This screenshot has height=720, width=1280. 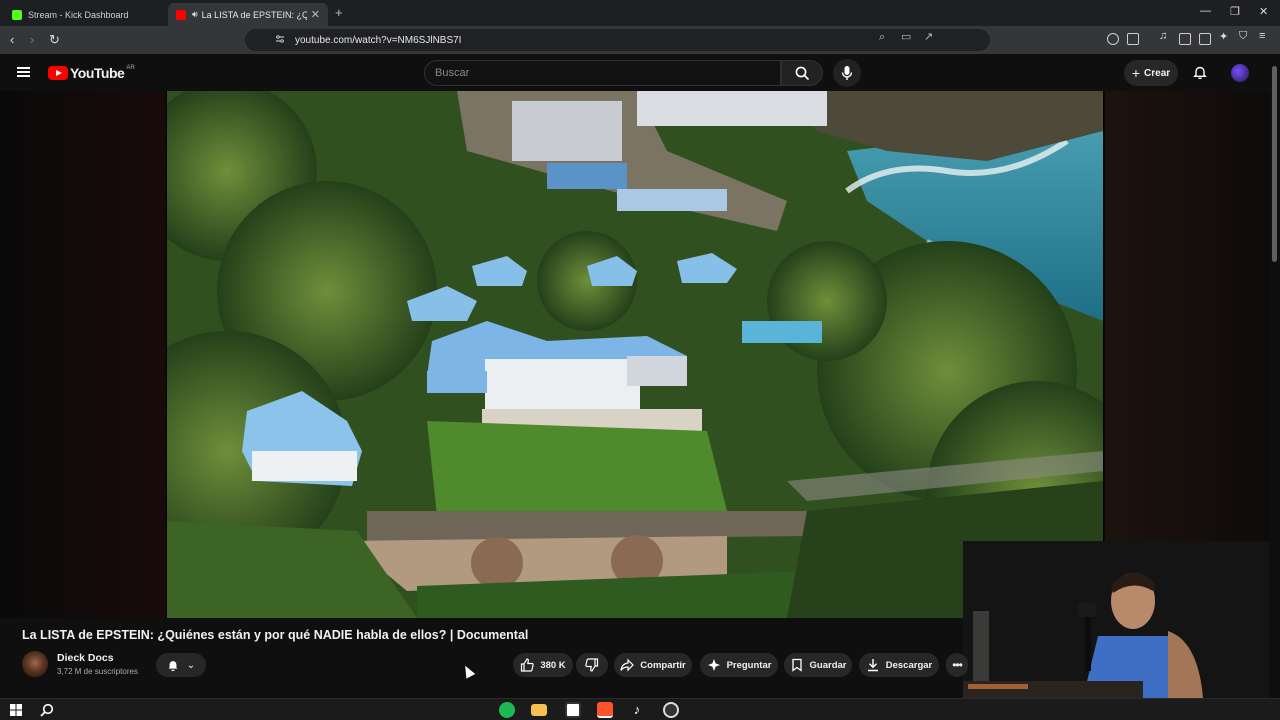 What do you see at coordinates (1262, 36) in the screenshot?
I see `browser-menu-icon: ≡` at bounding box center [1262, 36].